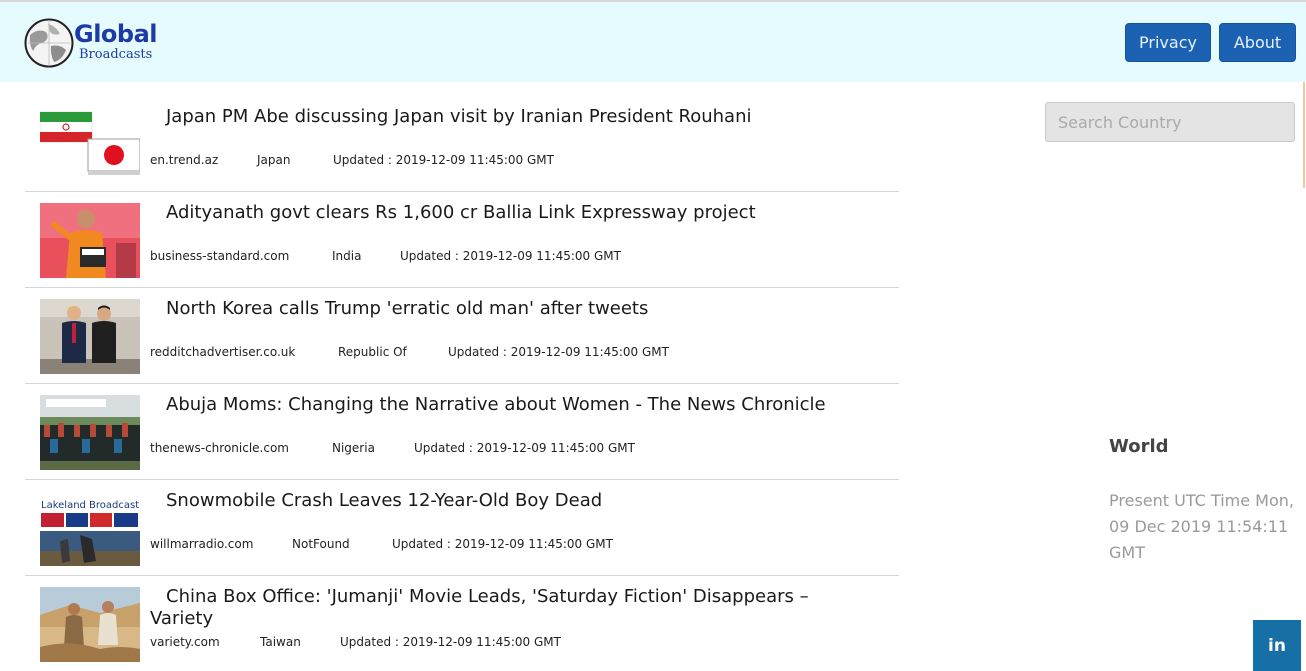 This screenshot has height=671, width=1306. I want to click on news-country: Republic Of, so click(372, 352).